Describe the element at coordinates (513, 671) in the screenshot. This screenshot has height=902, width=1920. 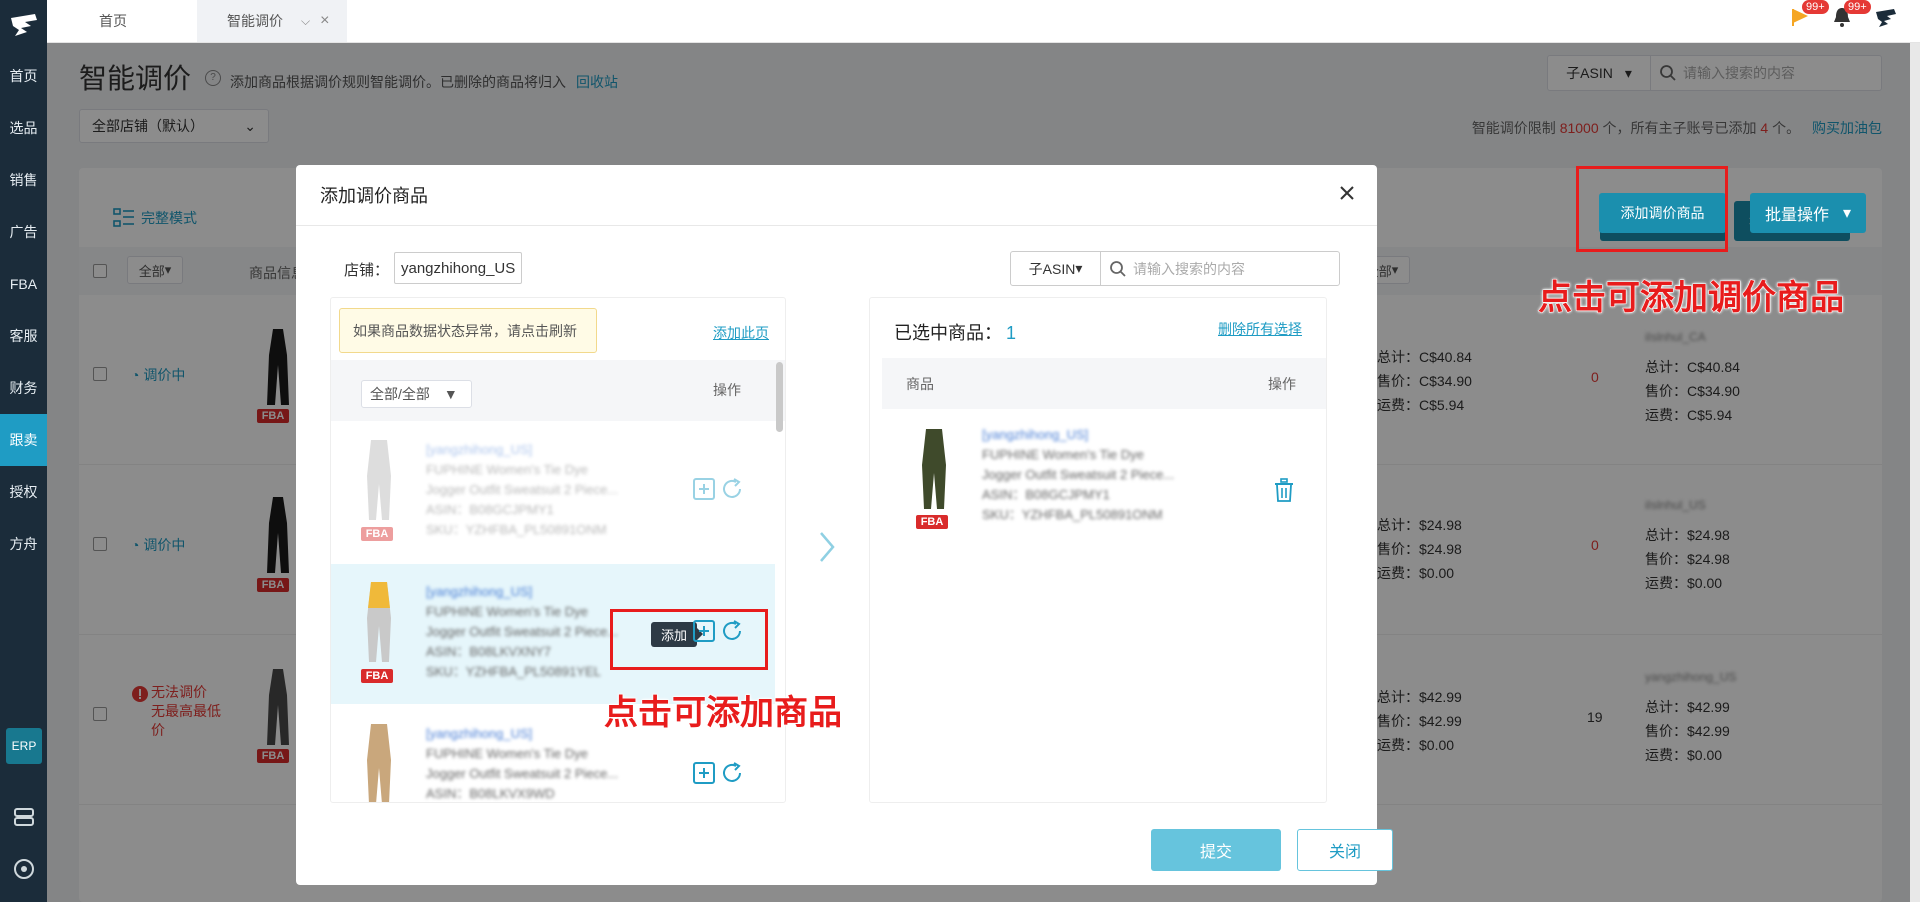
I see `product-sku: SKU：YZHFBA_PL50891YEL` at that location.